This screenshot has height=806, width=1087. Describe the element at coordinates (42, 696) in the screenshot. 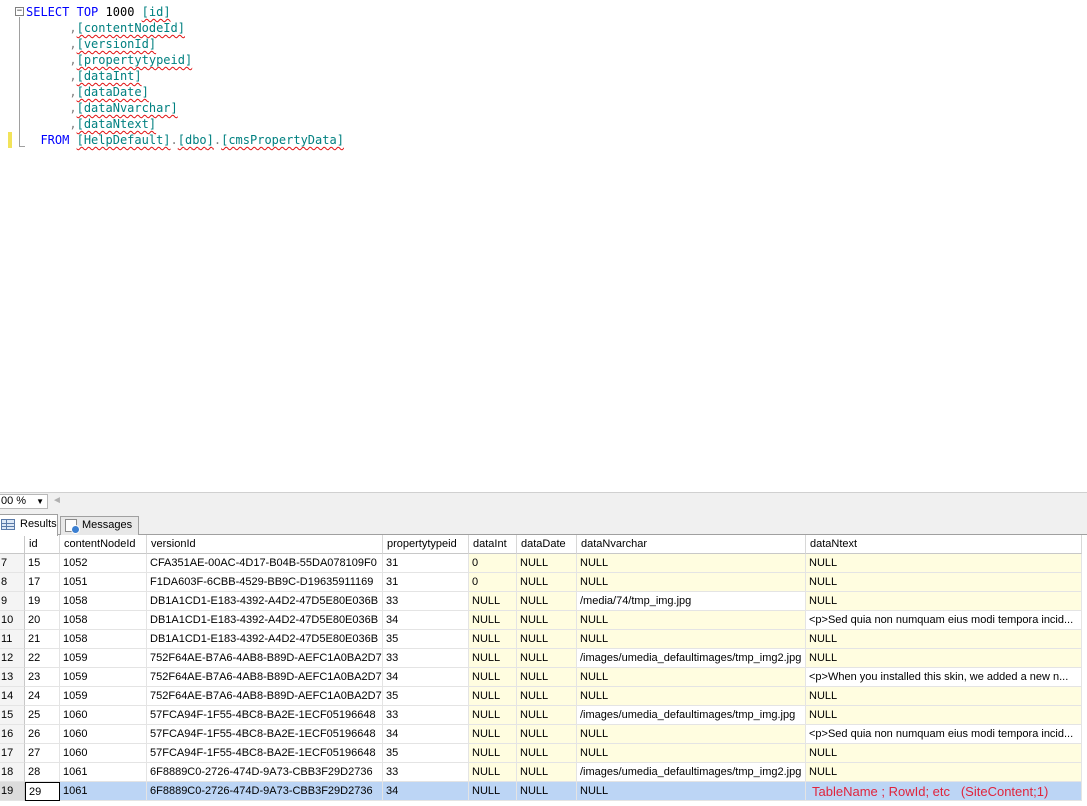

I see `id-cell: 24` at that location.